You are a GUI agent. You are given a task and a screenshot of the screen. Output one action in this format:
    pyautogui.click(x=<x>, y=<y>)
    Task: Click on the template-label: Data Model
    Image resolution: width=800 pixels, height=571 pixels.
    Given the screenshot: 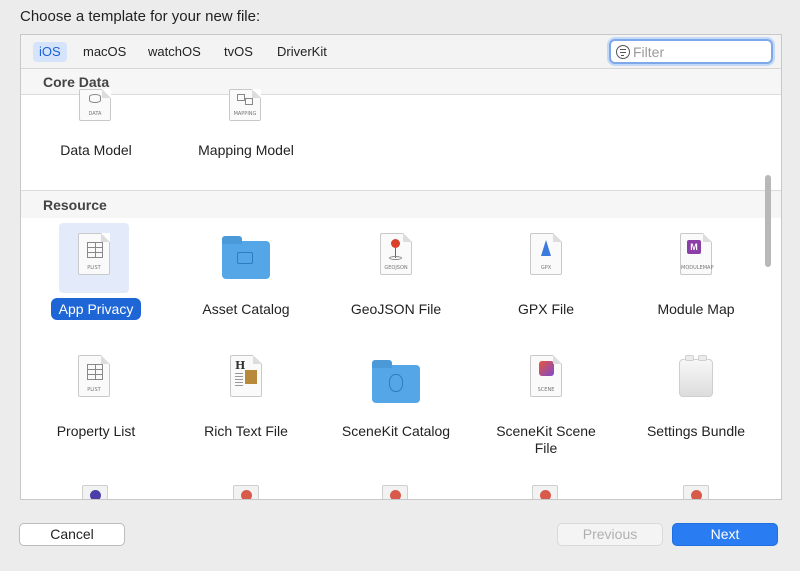 What is the action you would take?
    pyautogui.click(x=96, y=150)
    